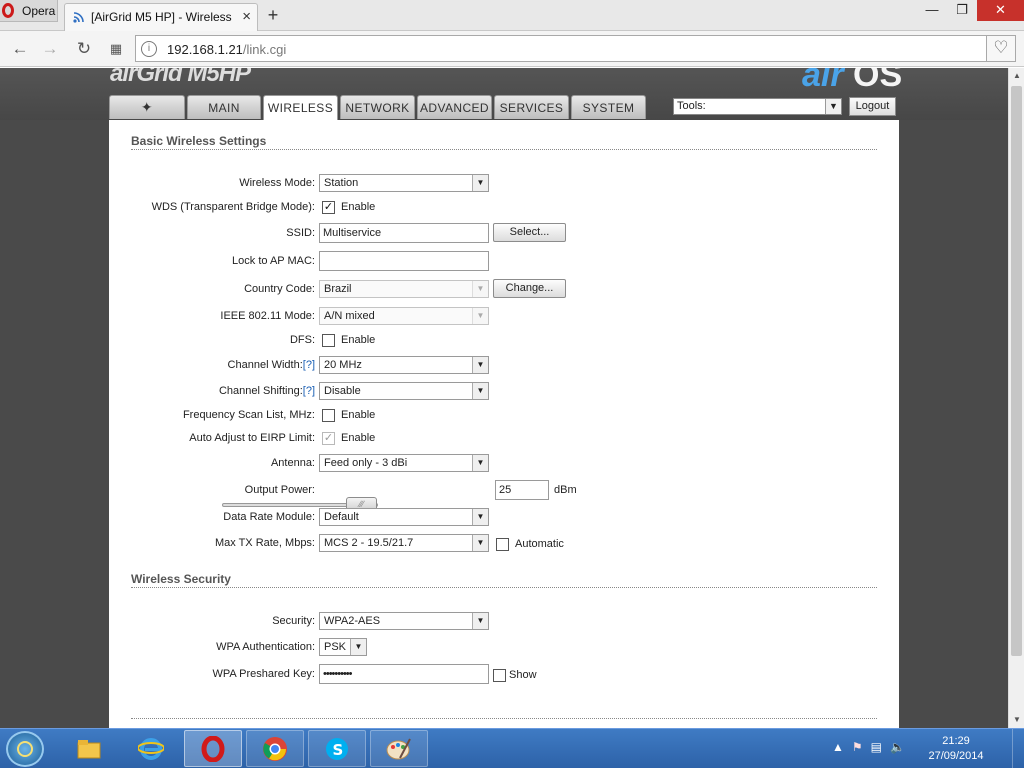  What do you see at coordinates (502, 544) in the screenshot?
I see `max-tx-automatic-checkbox` at bounding box center [502, 544].